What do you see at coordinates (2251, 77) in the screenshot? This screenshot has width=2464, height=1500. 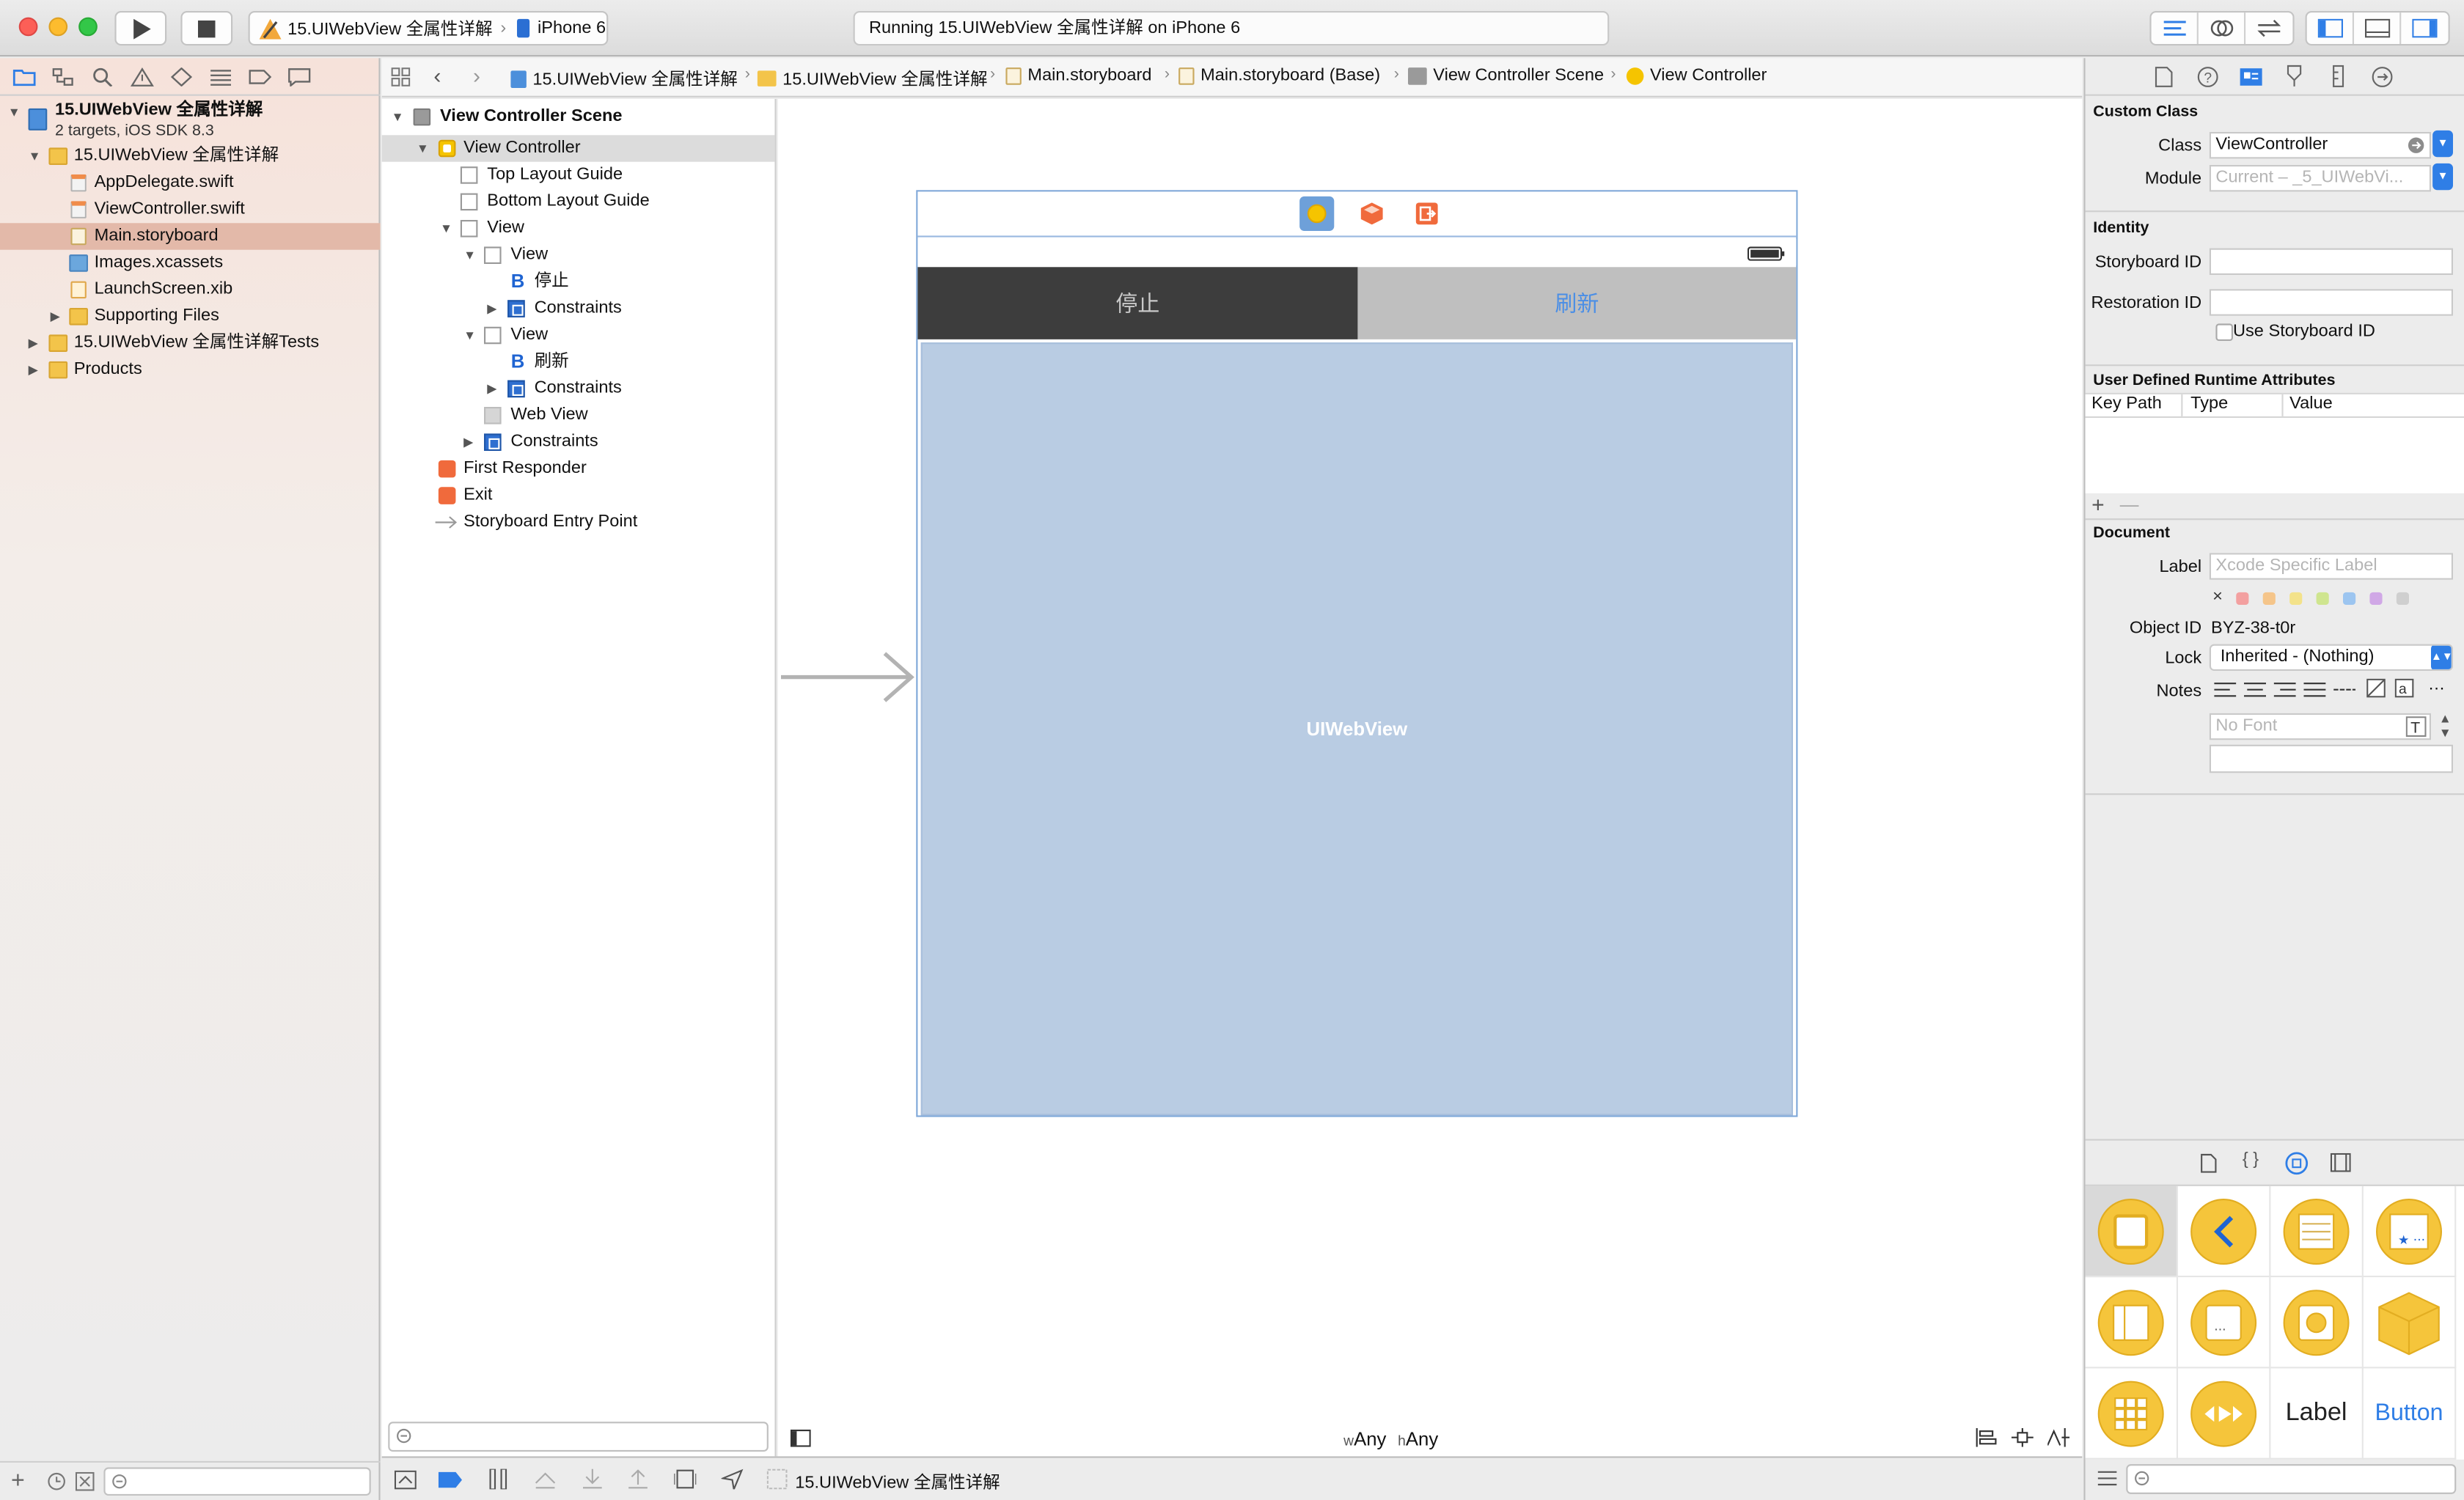 I see `identity-inspector-icon` at bounding box center [2251, 77].